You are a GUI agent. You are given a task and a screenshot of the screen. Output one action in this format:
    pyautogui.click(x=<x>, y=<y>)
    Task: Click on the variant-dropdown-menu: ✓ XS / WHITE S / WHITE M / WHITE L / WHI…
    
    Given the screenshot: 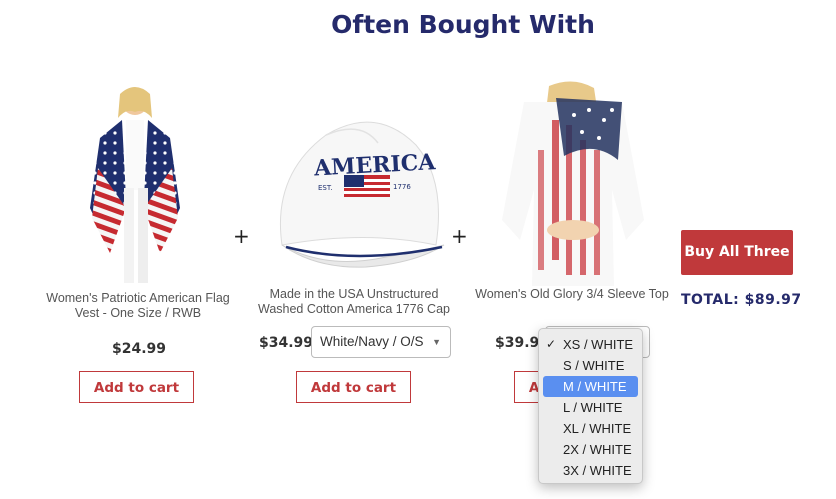 What is the action you would take?
    pyautogui.click(x=590, y=406)
    